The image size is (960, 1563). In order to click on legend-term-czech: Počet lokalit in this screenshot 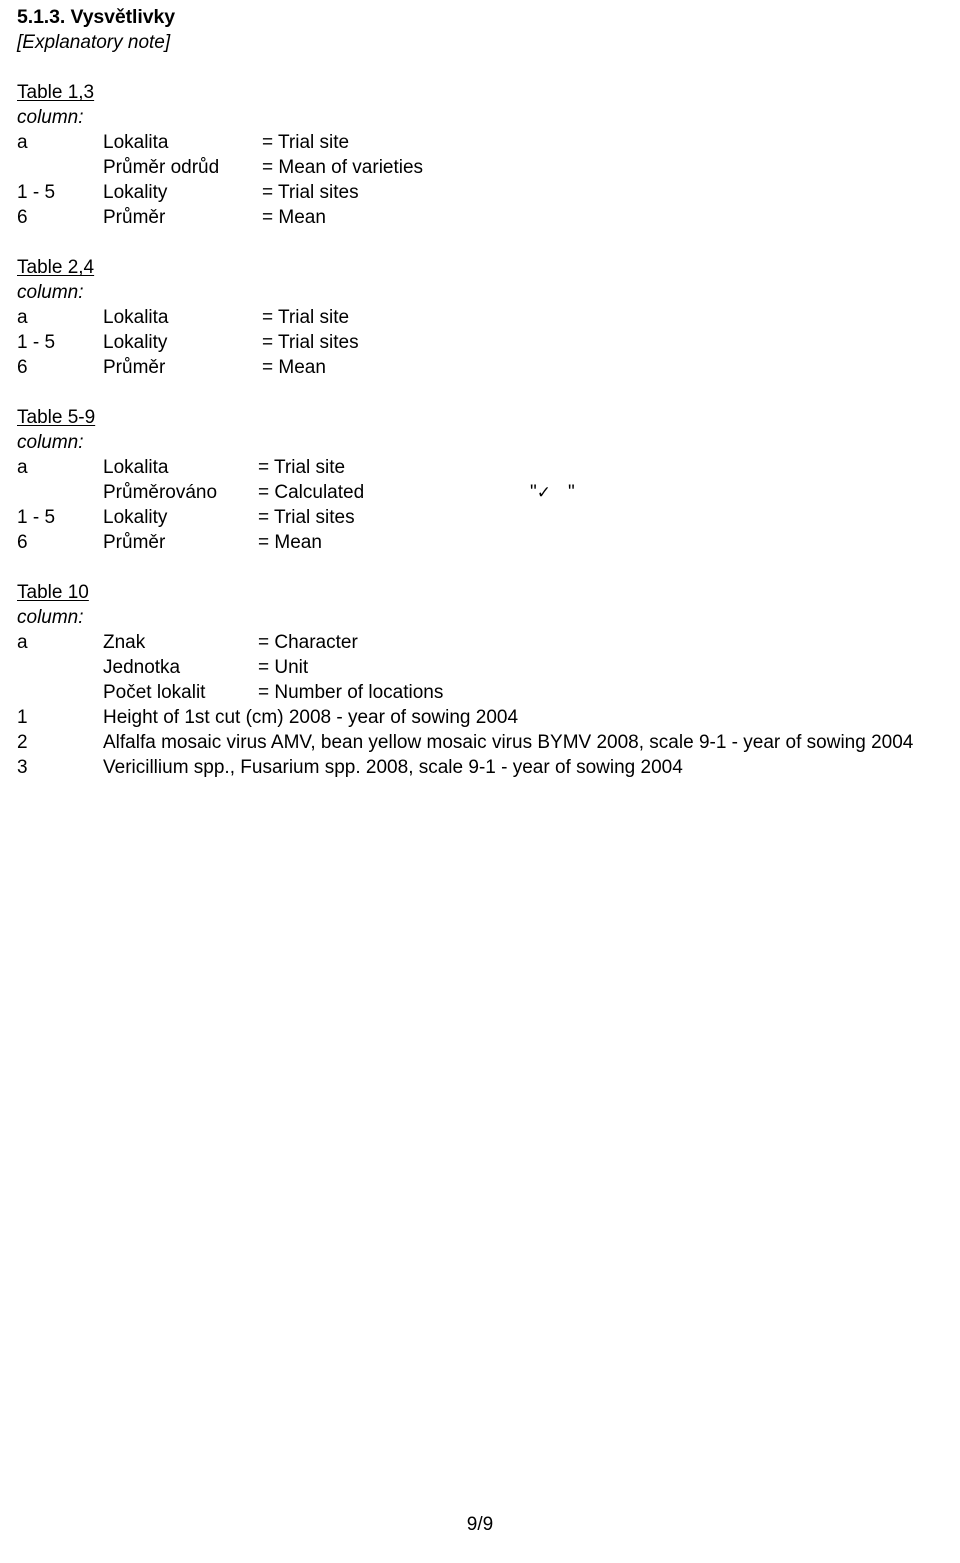, I will do `click(154, 692)`.